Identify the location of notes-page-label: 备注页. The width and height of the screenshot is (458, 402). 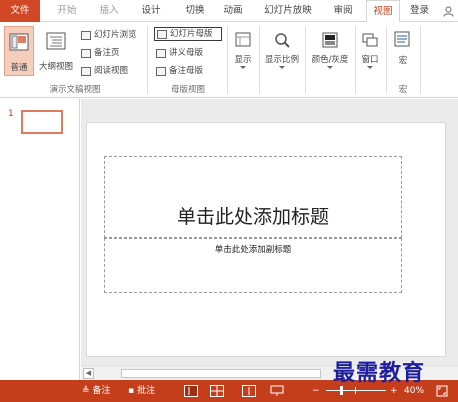
(107, 53).